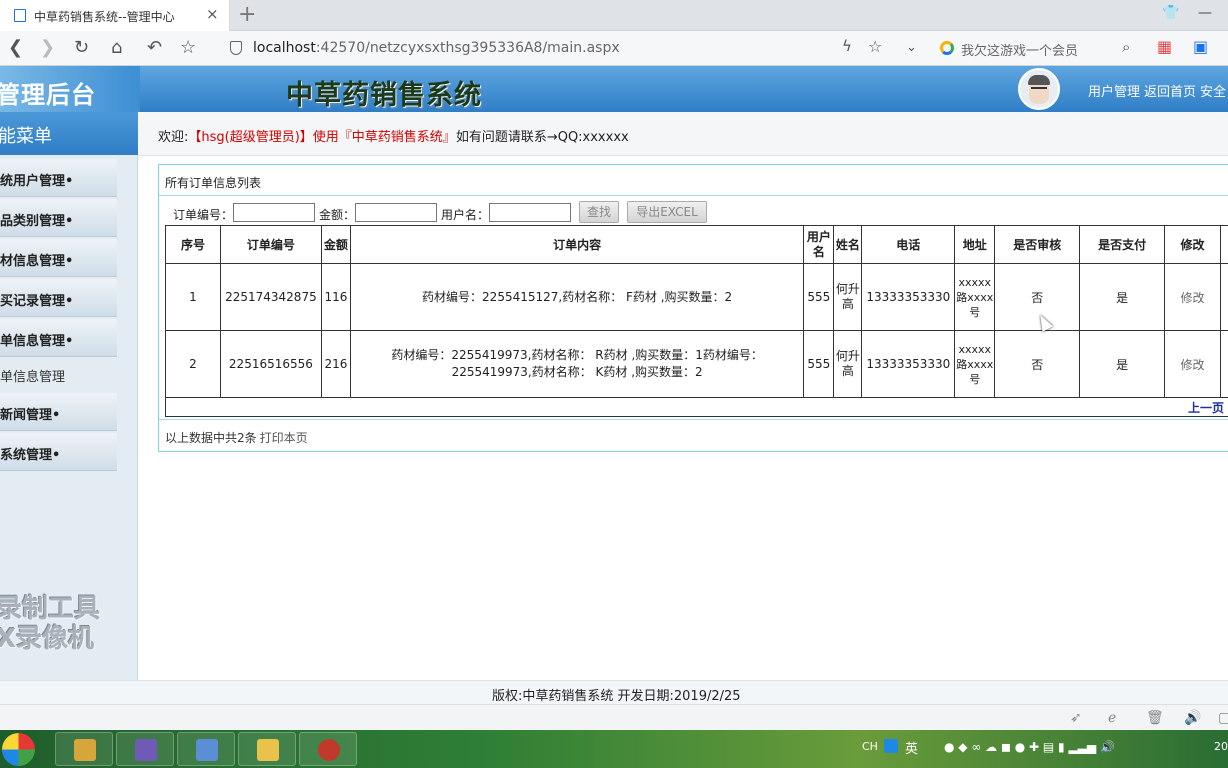 The width and height of the screenshot is (1228, 768). Describe the element at coordinates (1155, 718) in the screenshot. I see `trash-icon: 🗑` at that location.